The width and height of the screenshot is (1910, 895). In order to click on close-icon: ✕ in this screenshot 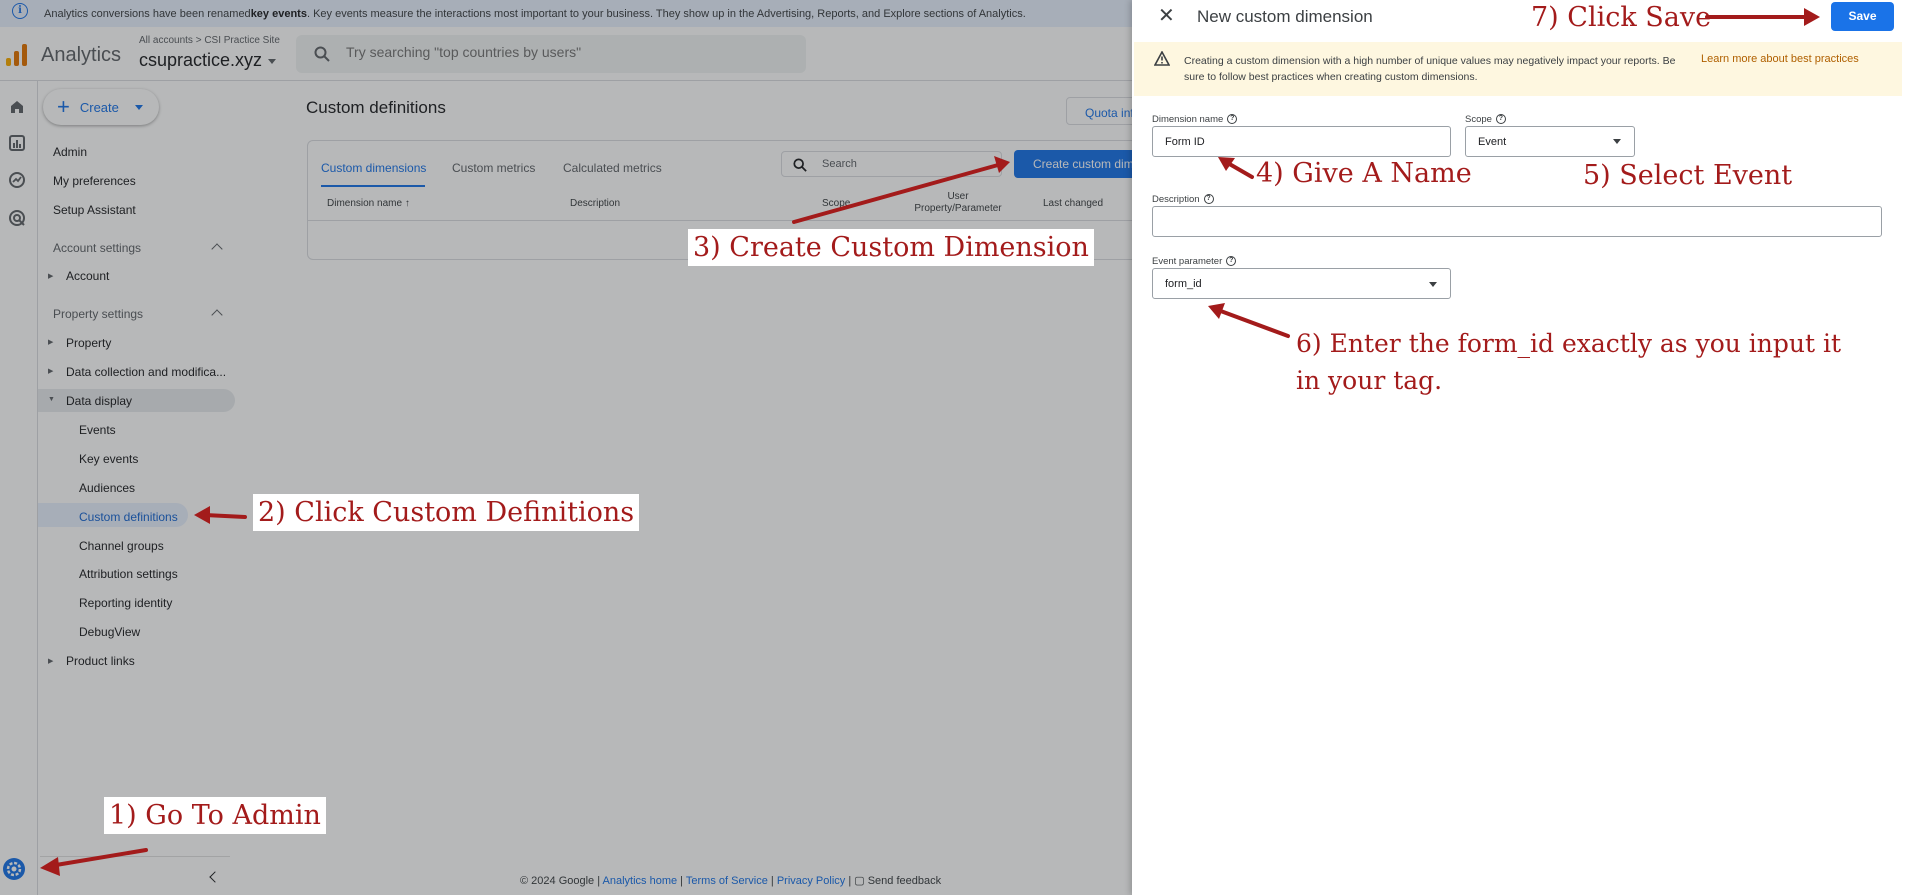, I will do `click(1166, 16)`.